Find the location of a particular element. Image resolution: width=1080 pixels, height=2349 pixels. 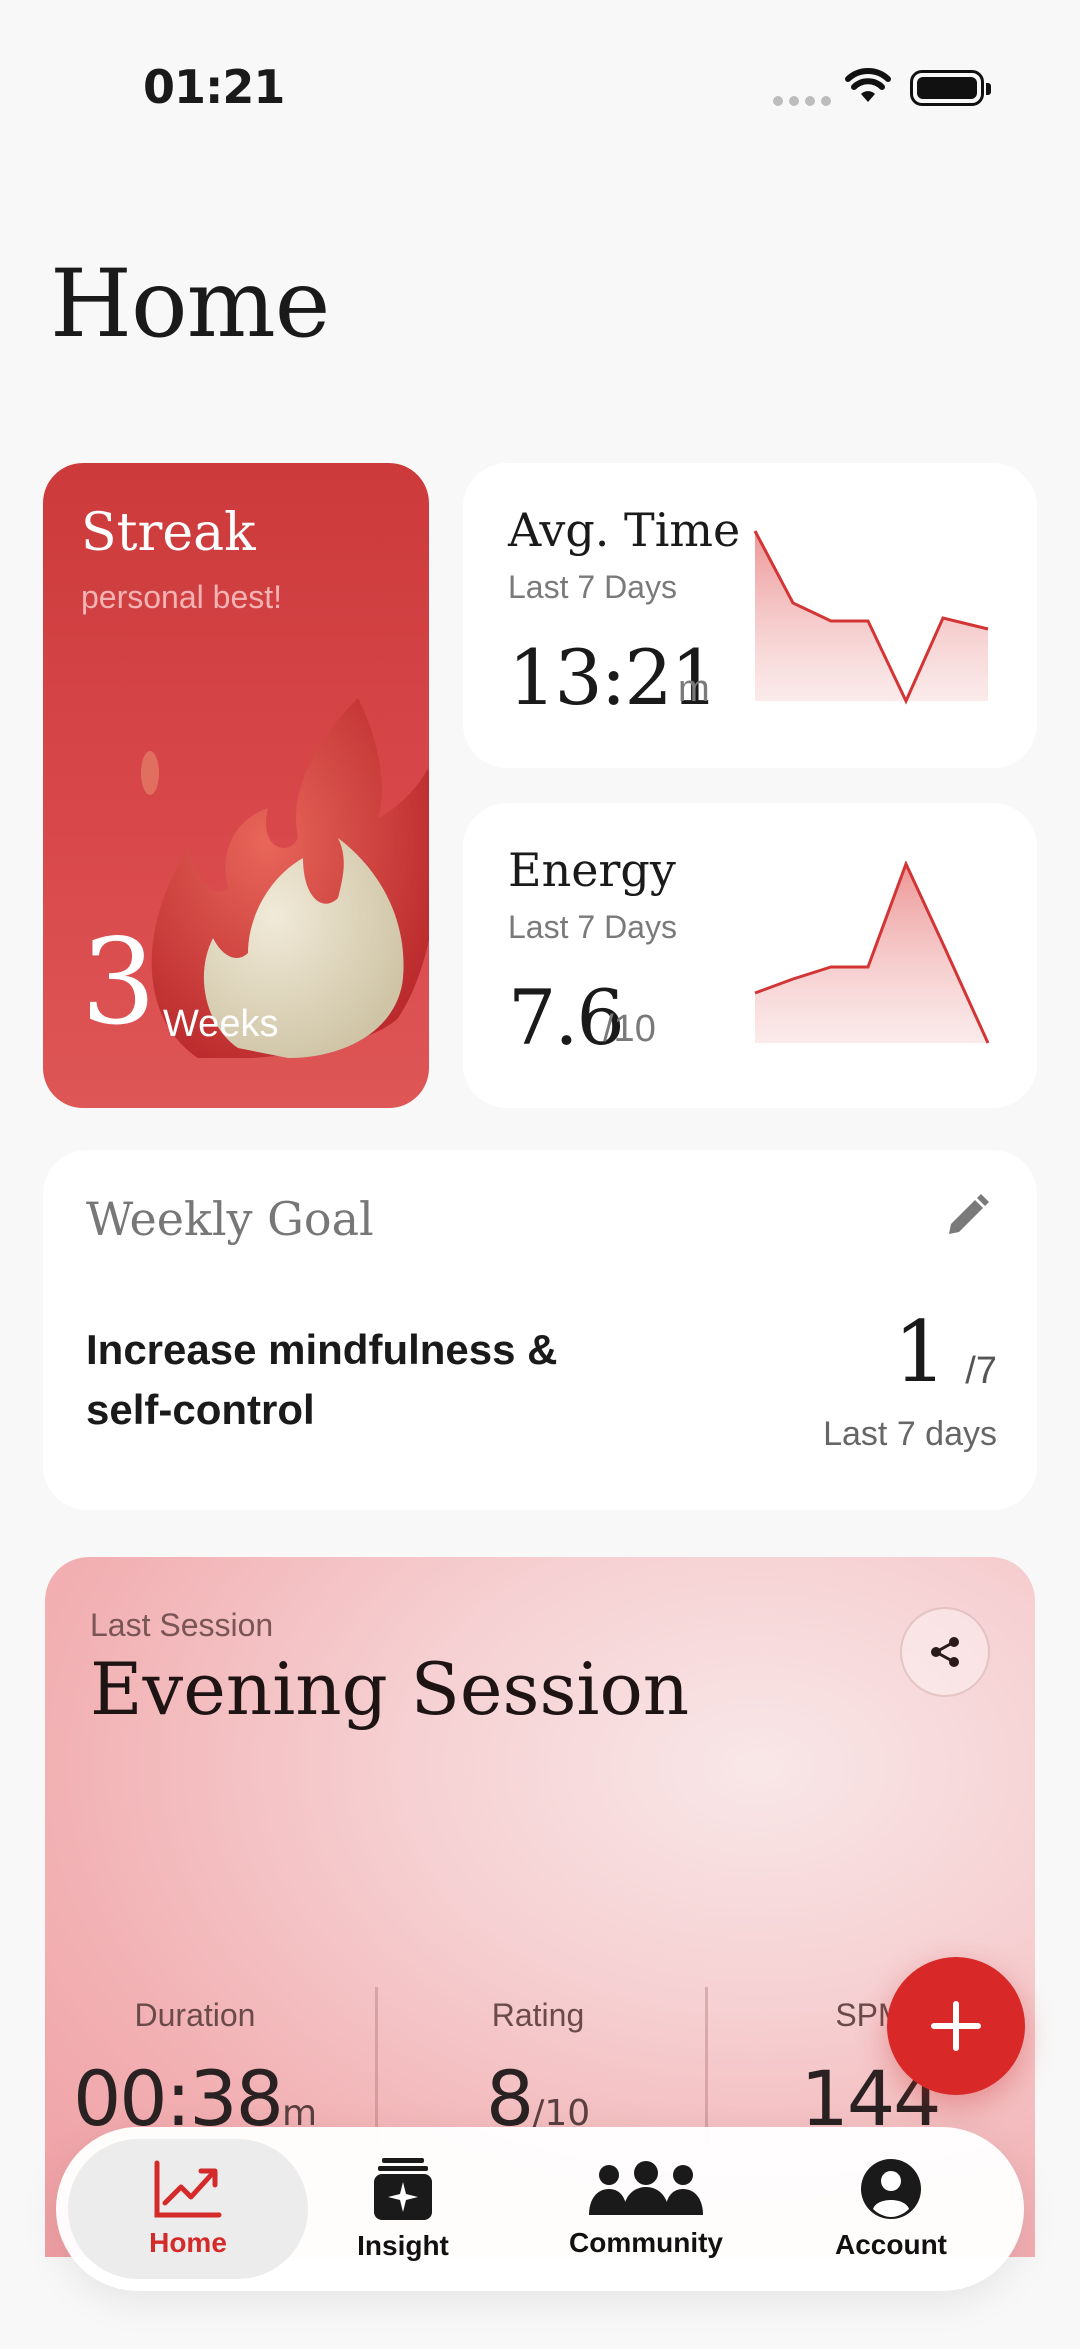

streak-value: 3 is located at coordinates (119, 982).